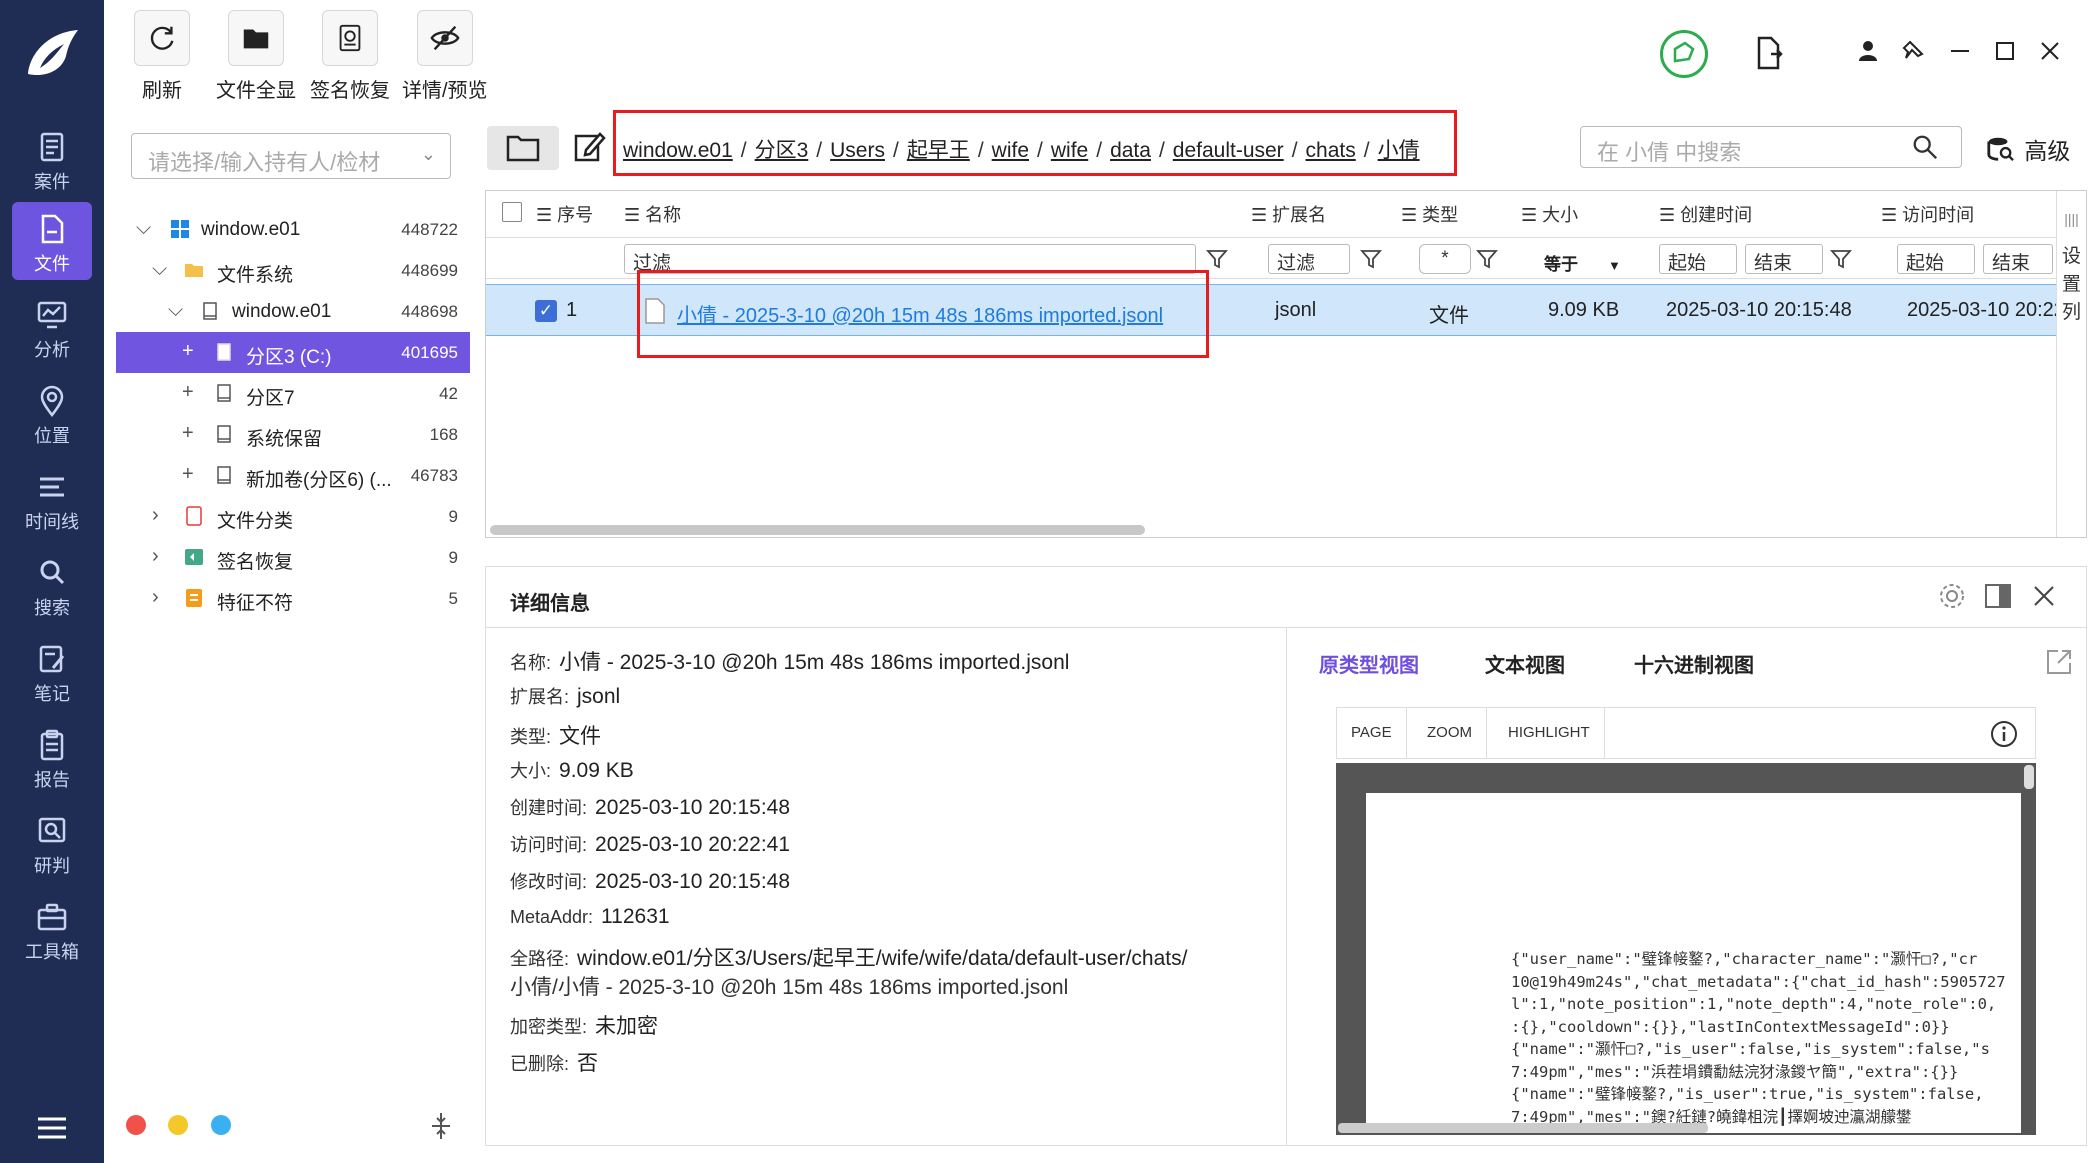 The height and width of the screenshot is (1163, 2100). I want to click on external-open-icon, so click(2059, 662).